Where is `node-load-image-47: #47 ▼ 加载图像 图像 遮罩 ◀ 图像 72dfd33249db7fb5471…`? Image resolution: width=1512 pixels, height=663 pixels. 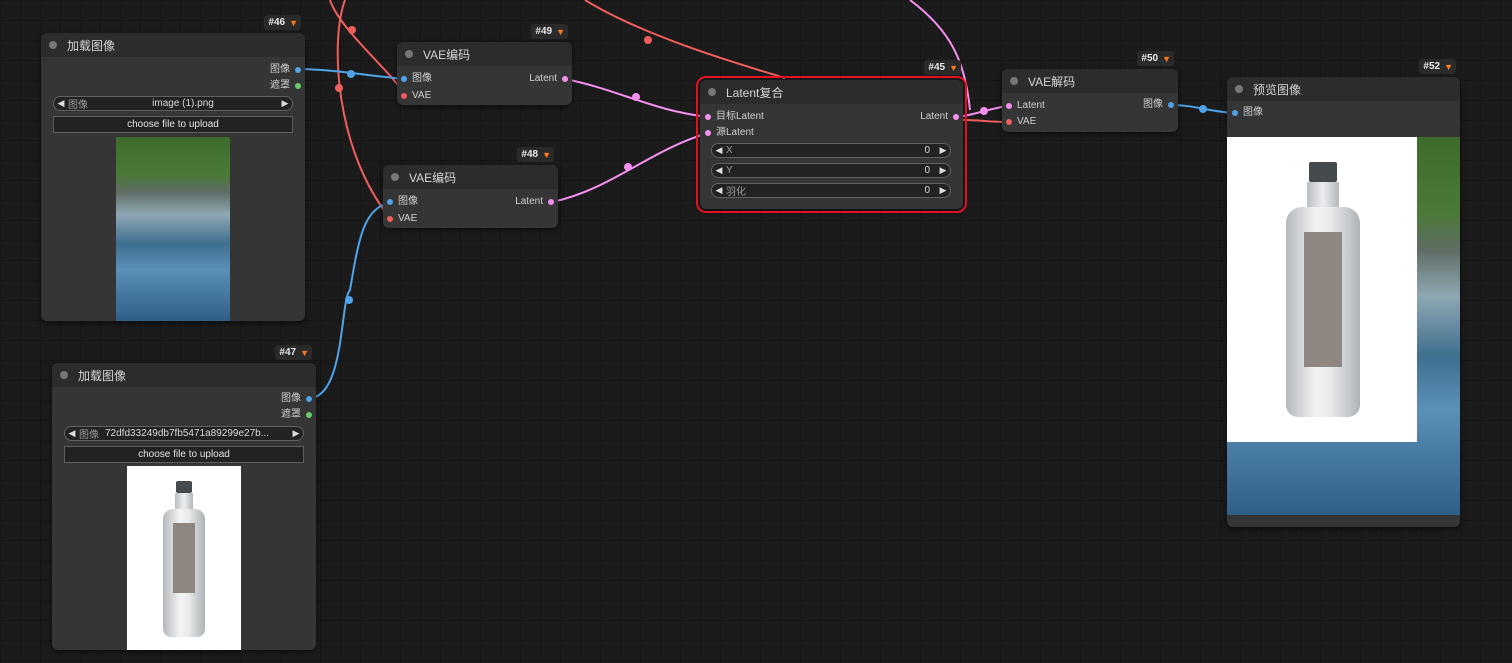 node-load-image-47: #47 ▼ 加载图像 图像 遮罩 ◀ 图像 72dfd33249db7fb5471… is located at coordinates (184, 497).